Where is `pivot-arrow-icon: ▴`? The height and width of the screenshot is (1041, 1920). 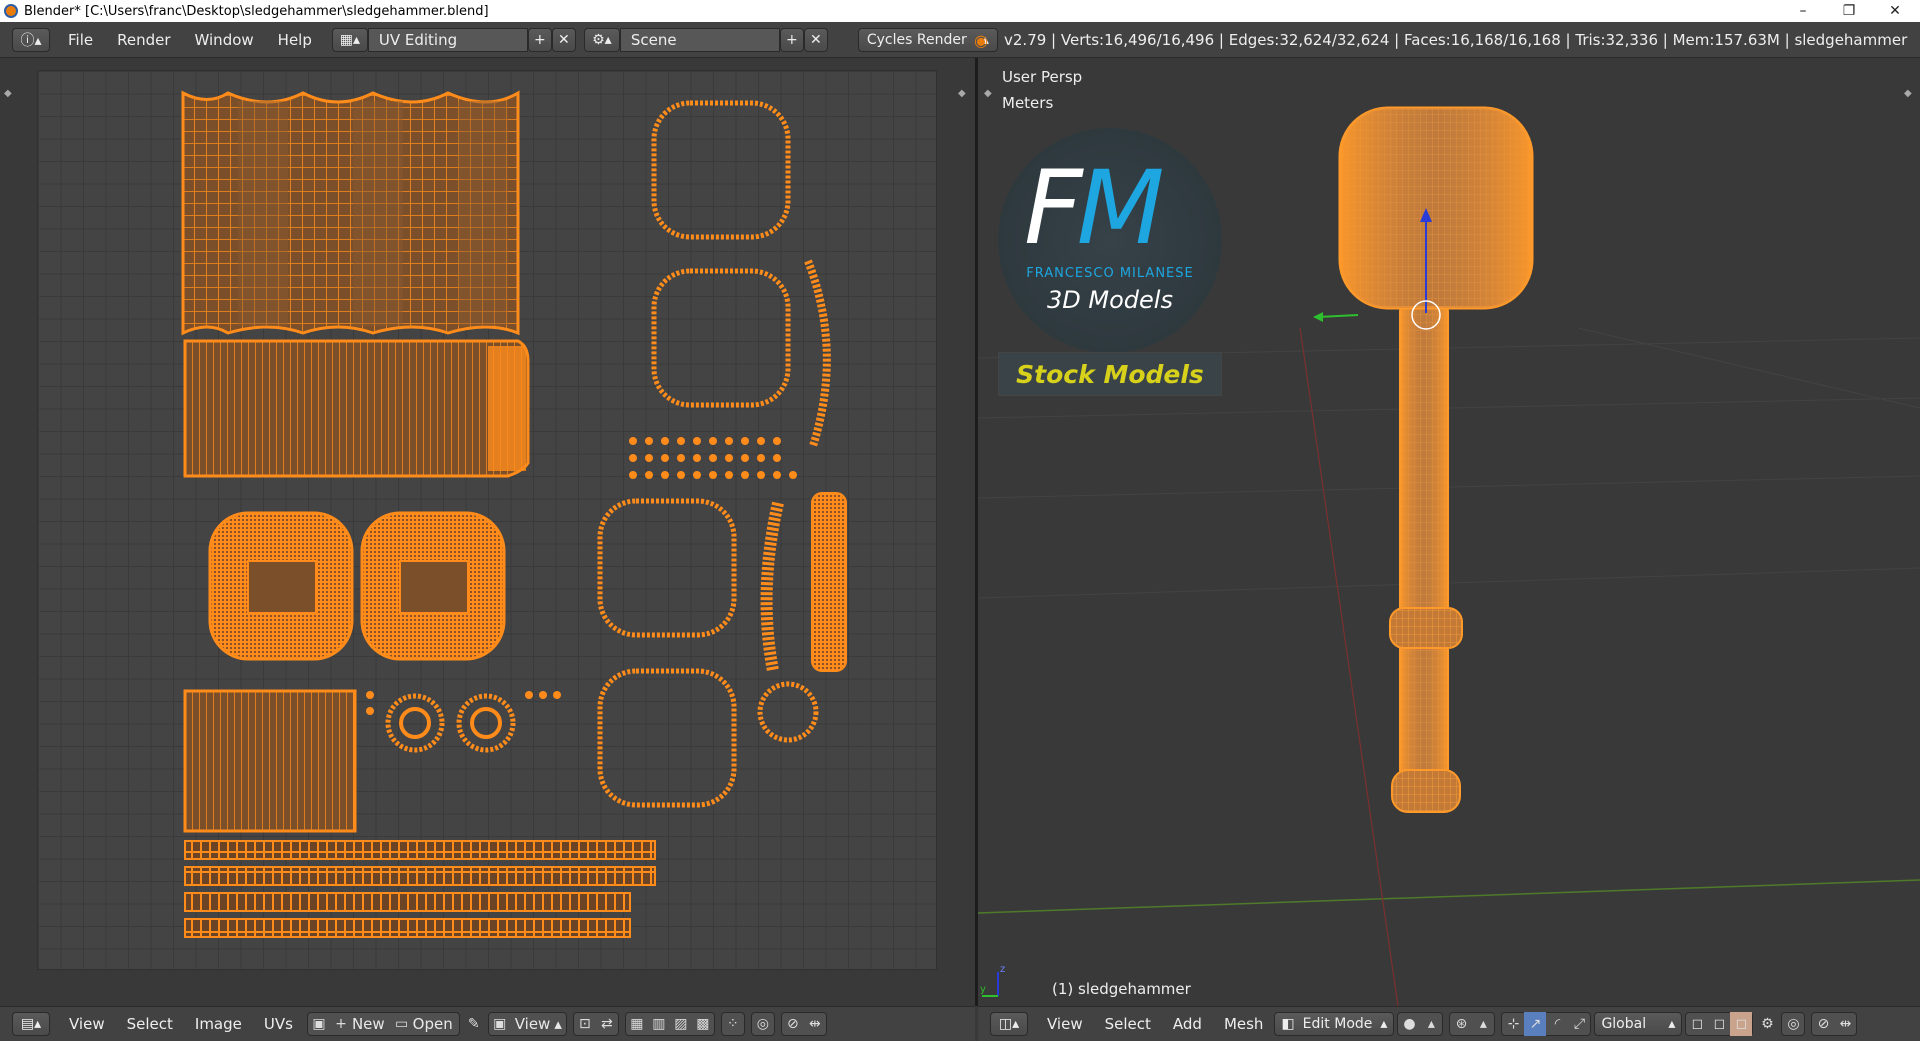
pivot-arrow-icon: ▴ is located at coordinates (1483, 1024).